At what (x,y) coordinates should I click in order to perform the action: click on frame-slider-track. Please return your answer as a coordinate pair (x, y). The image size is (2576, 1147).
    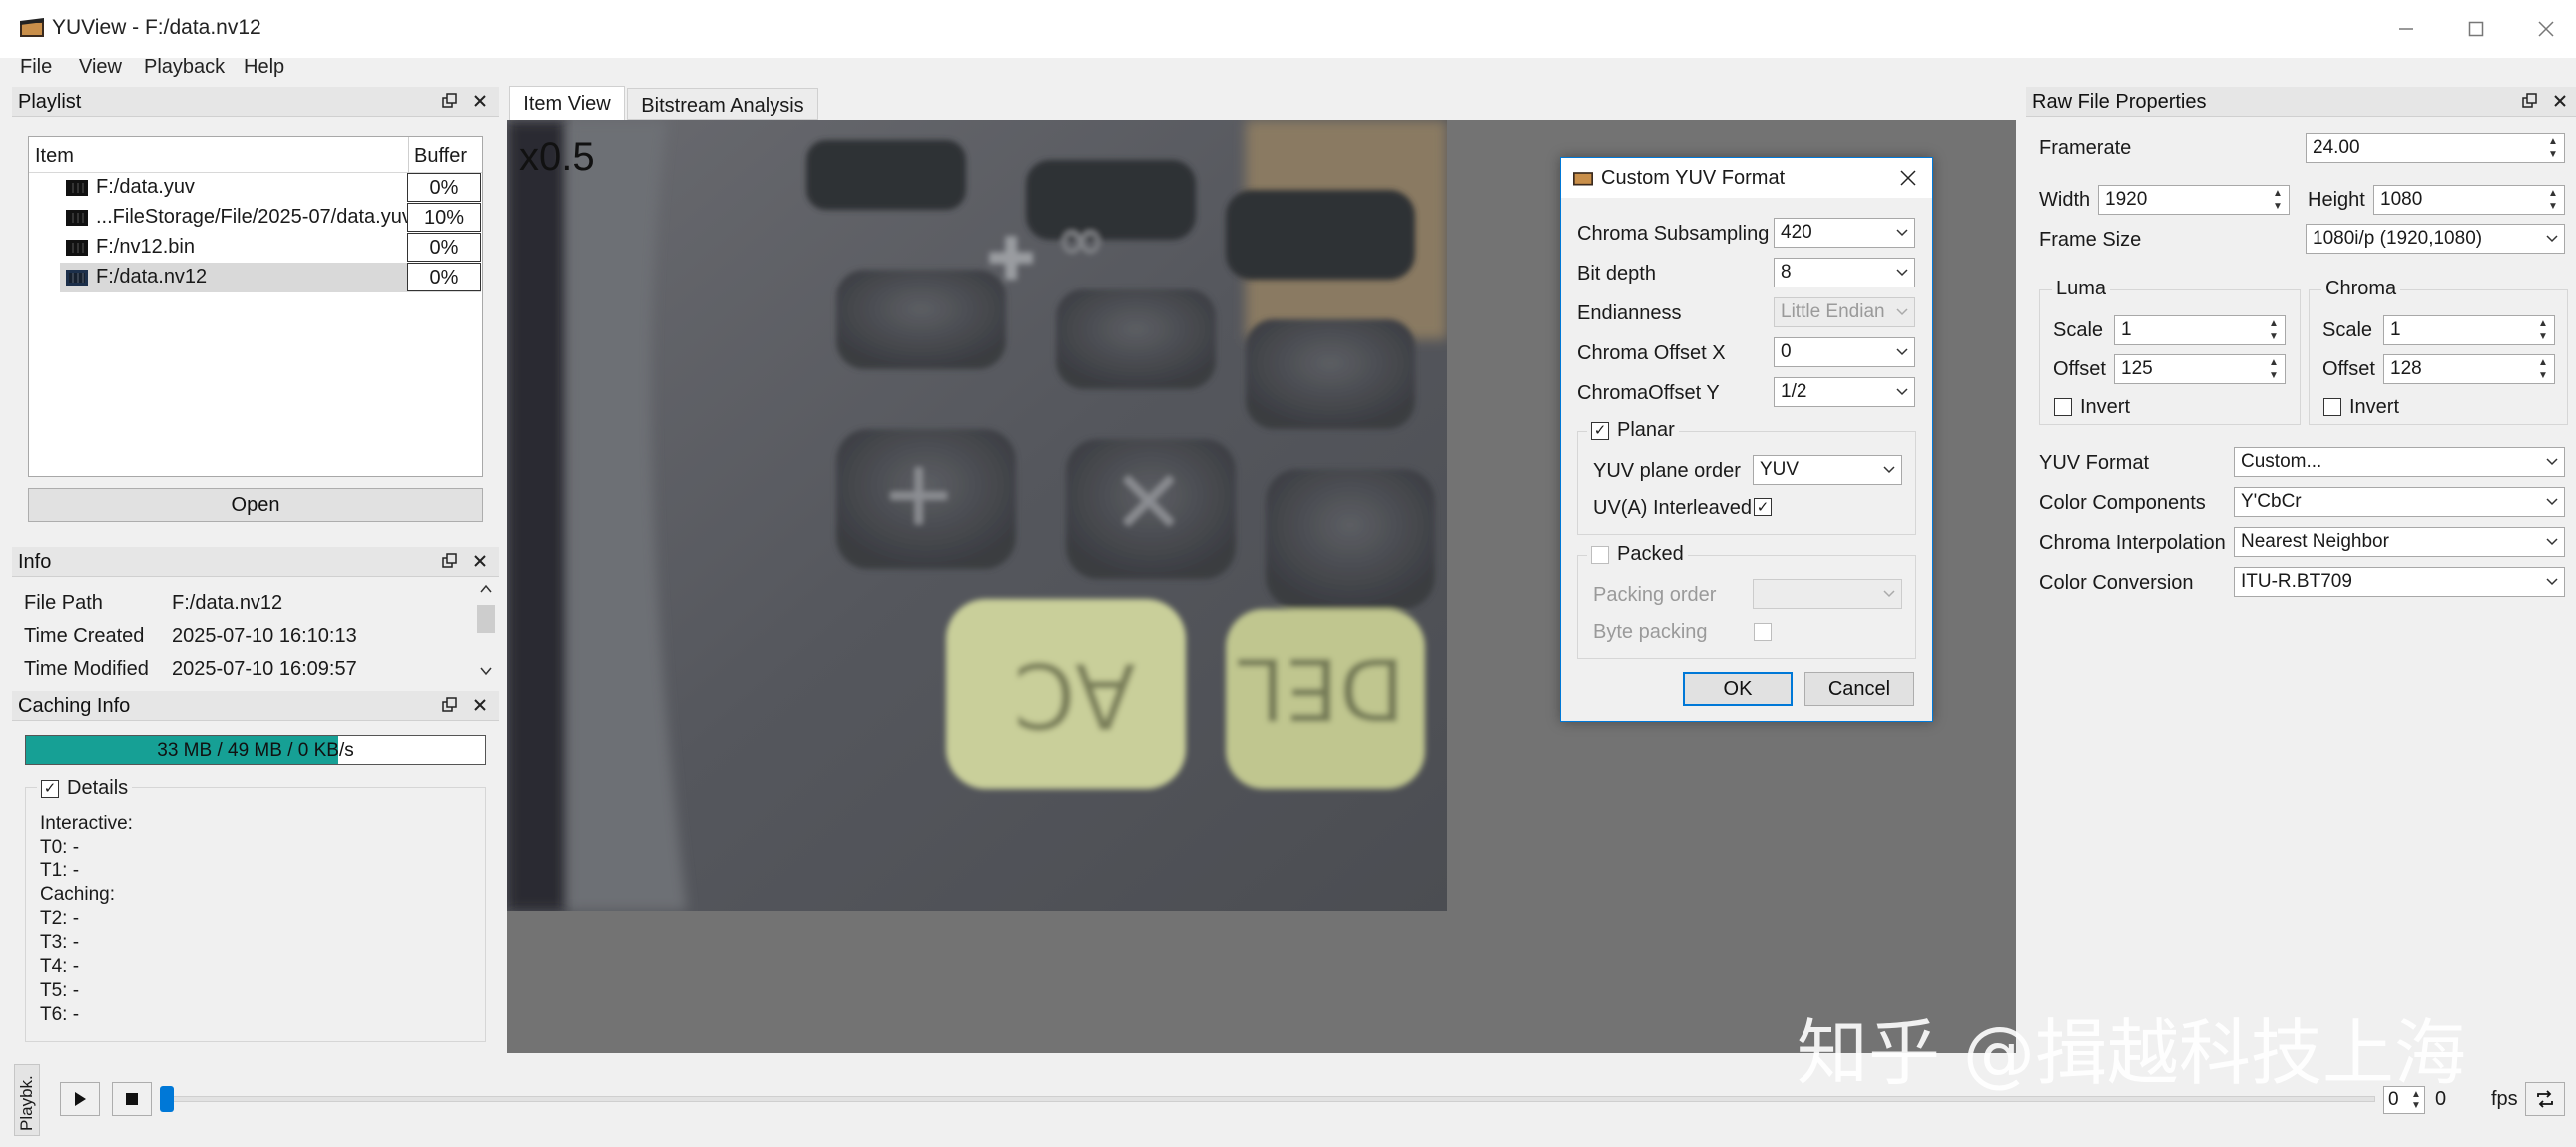
    Looking at the image, I should click on (1268, 1099).